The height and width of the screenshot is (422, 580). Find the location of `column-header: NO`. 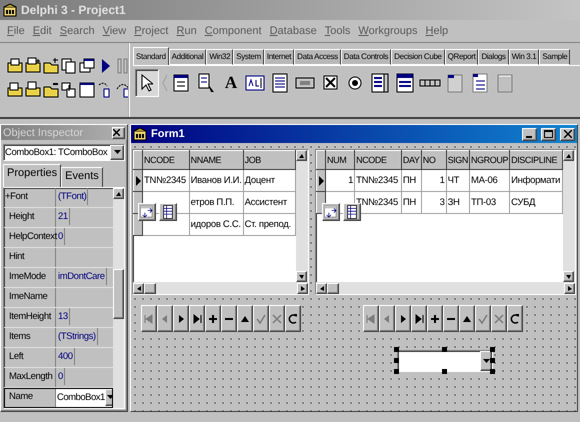

column-header: NO is located at coordinates (433, 160).